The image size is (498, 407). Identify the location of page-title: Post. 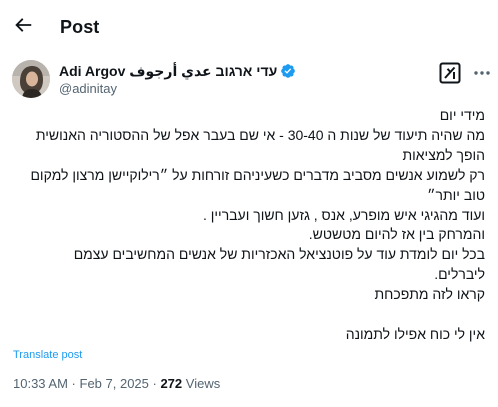
(80, 27).